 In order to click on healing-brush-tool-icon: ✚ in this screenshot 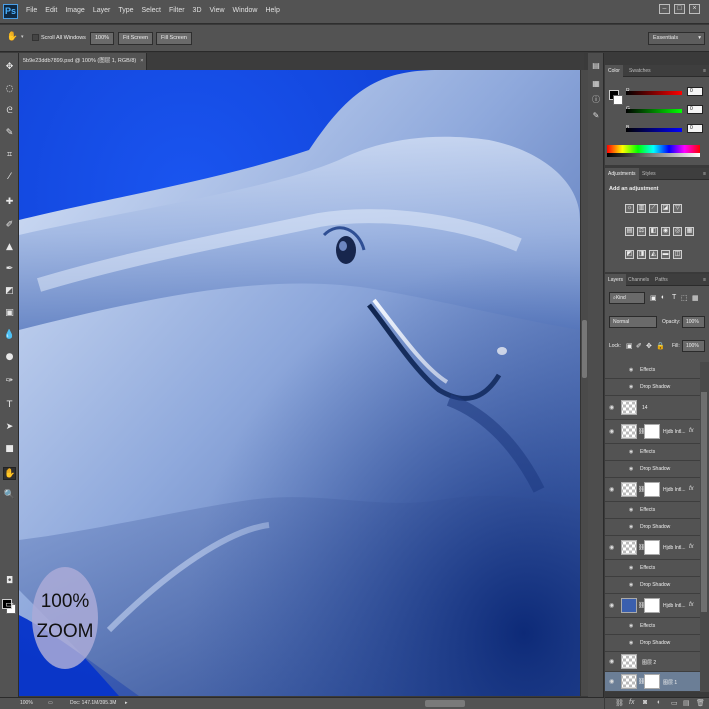, I will do `click(9, 202)`.